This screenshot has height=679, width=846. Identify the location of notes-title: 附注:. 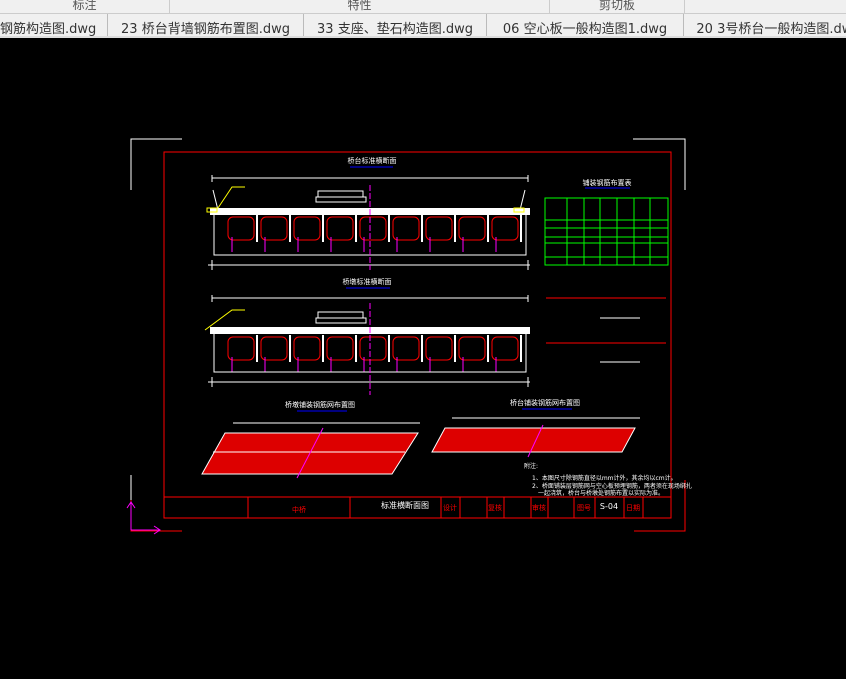
(531, 466).